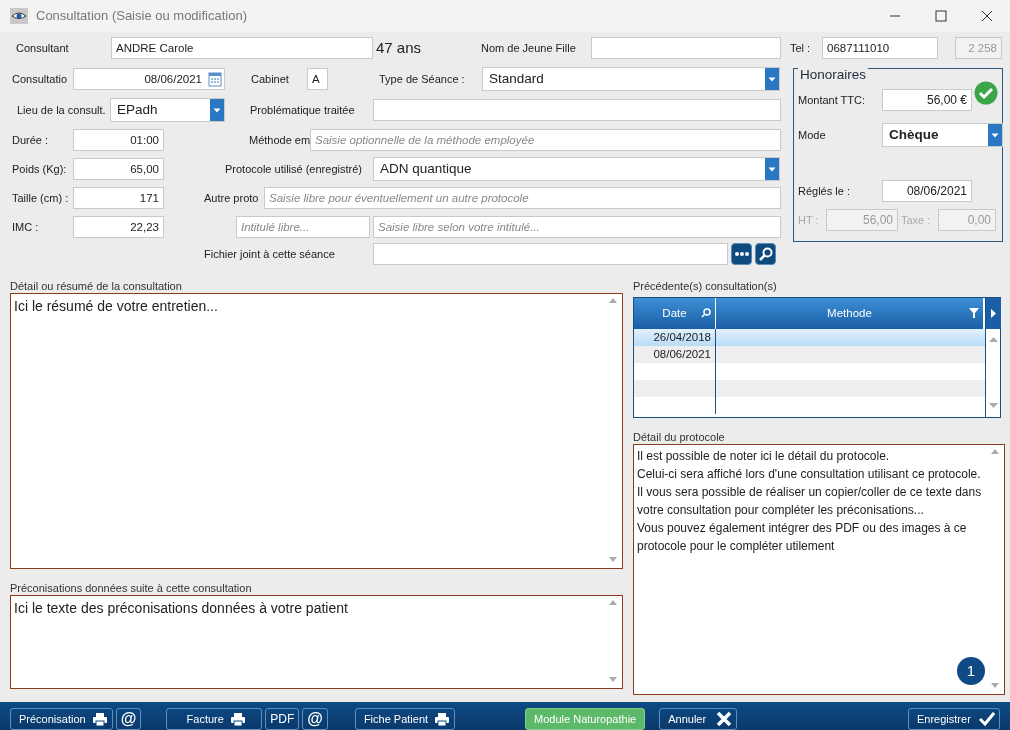  Describe the element at coordinates (801, 48) in the screenshot. I see `field-label: Tel :` at that location.